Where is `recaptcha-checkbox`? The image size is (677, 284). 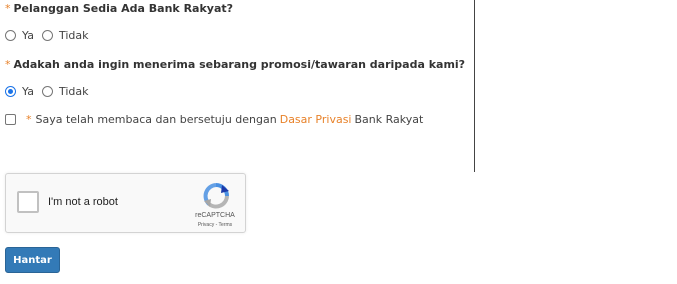
recaptcha-checkbox is located at coordinates (28, 202).